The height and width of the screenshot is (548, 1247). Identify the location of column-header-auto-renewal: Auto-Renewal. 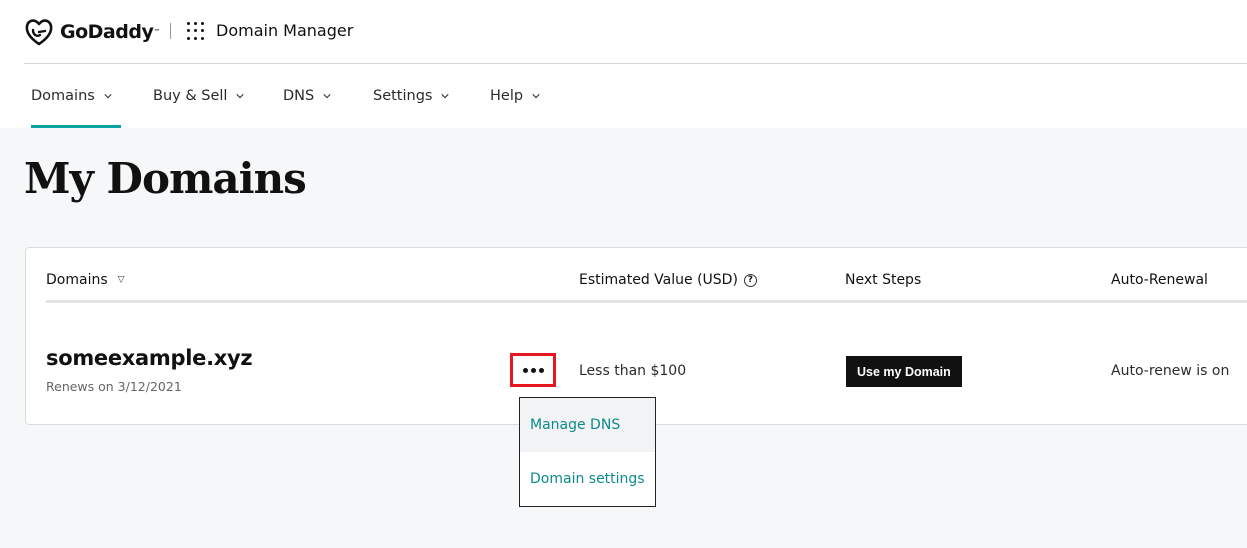
(1159, 280).